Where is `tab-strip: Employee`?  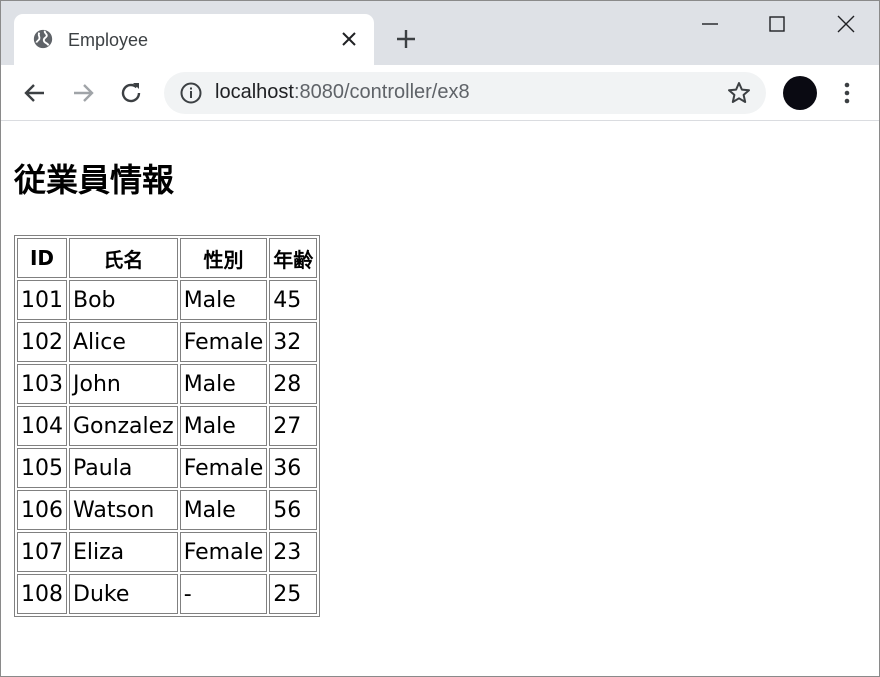
tab-strip: Employee is located at coordinates (440, 33).